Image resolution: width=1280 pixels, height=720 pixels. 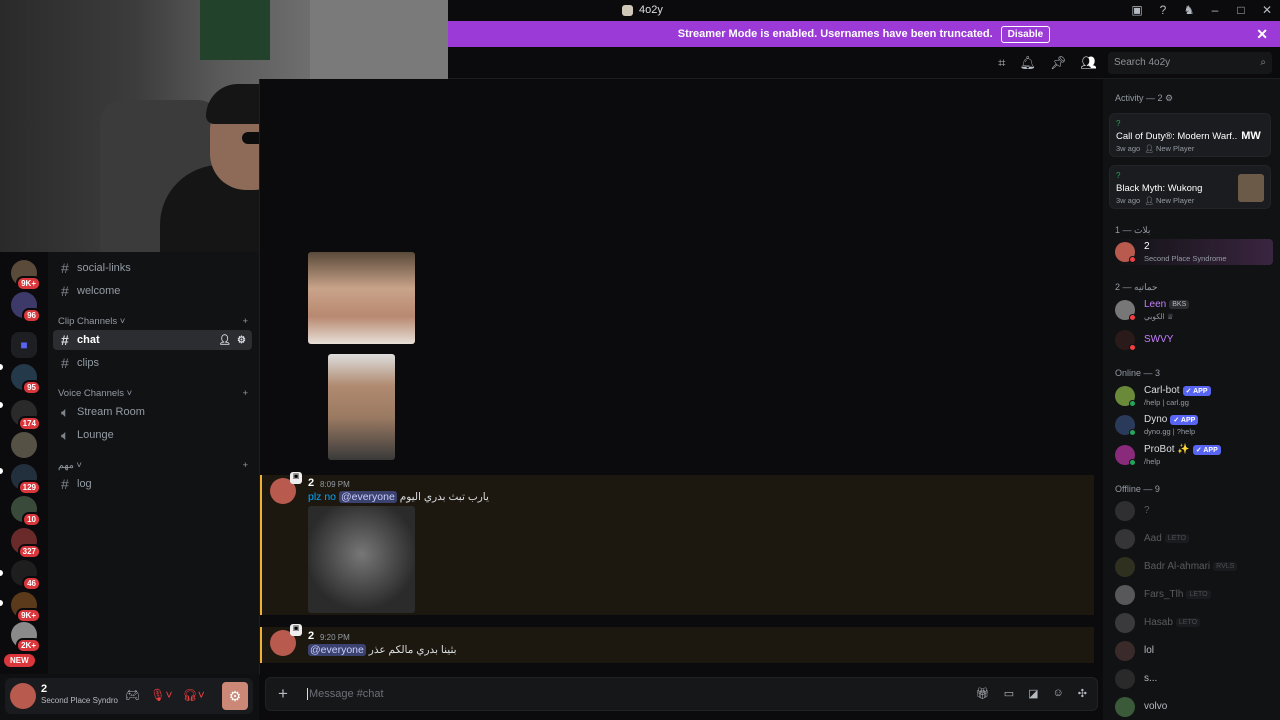 What do you see at coordinates (26, 543) in the screenshot?
I see `server-icon: 327` at bounding box center [26, 543].